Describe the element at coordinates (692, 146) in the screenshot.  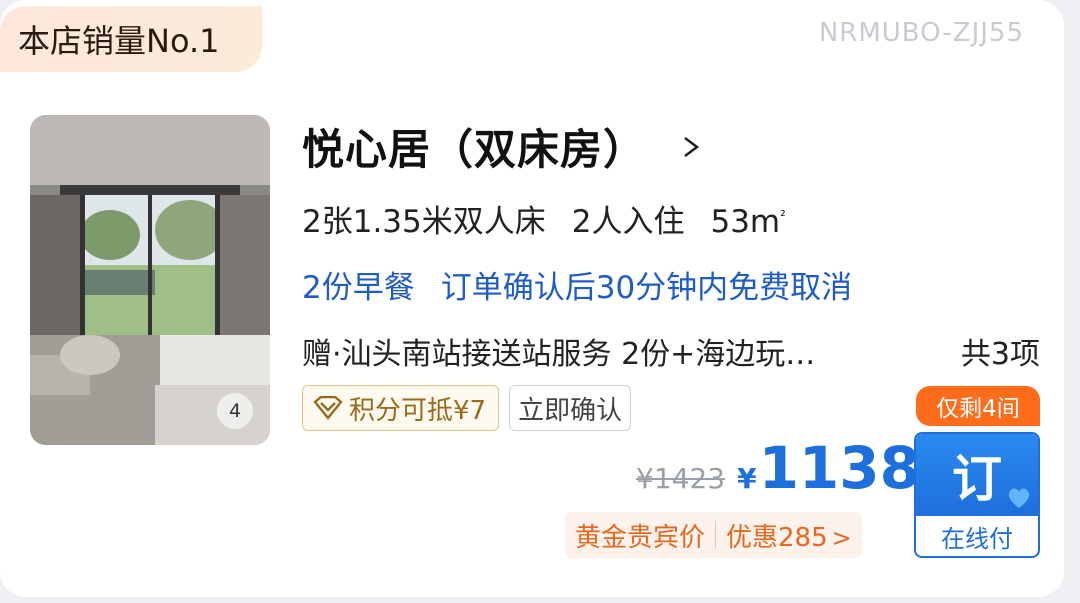
I see `chevron-right-icon` at that location.